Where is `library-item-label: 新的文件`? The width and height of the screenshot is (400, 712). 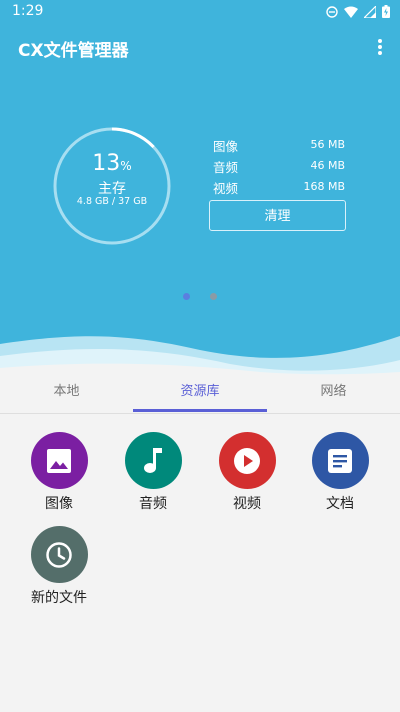
library-item-label: 新的文件 is located at coordinates (59, 598).